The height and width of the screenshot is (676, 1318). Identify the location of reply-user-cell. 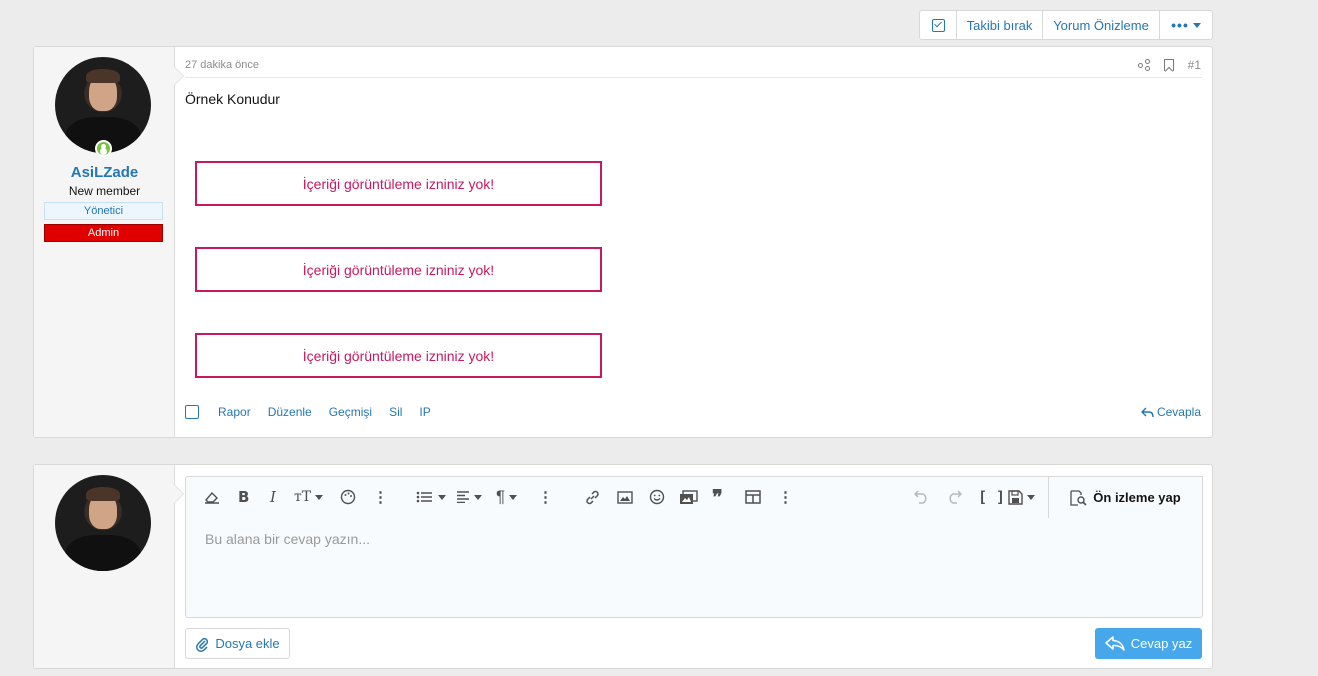
(109, 566).